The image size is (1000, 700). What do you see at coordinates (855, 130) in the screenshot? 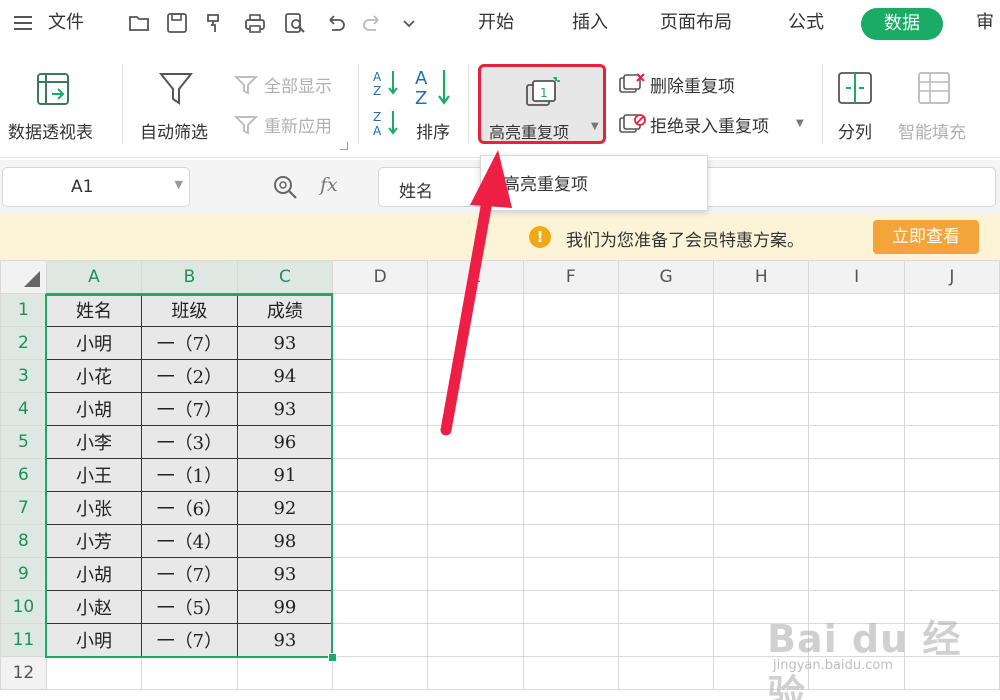
I see `text-to-columns-button: 分列` at bounding box center [855, 130].